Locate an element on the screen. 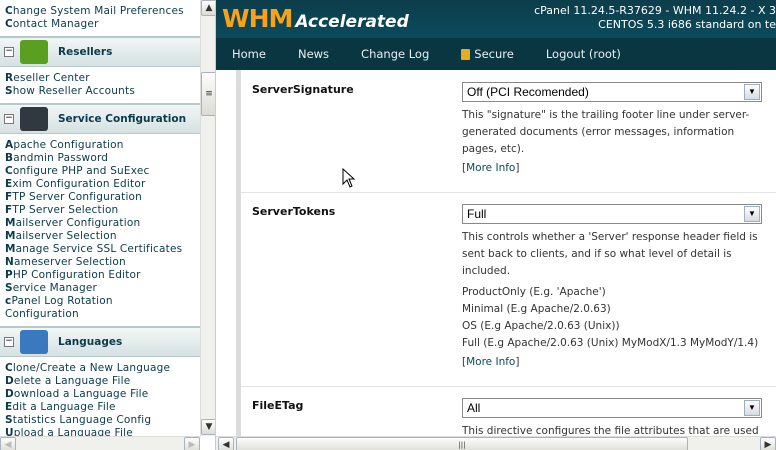 The height and width of the screenshot is (450, 776). nav-secure: Secure is located at coordinates (487, 54).